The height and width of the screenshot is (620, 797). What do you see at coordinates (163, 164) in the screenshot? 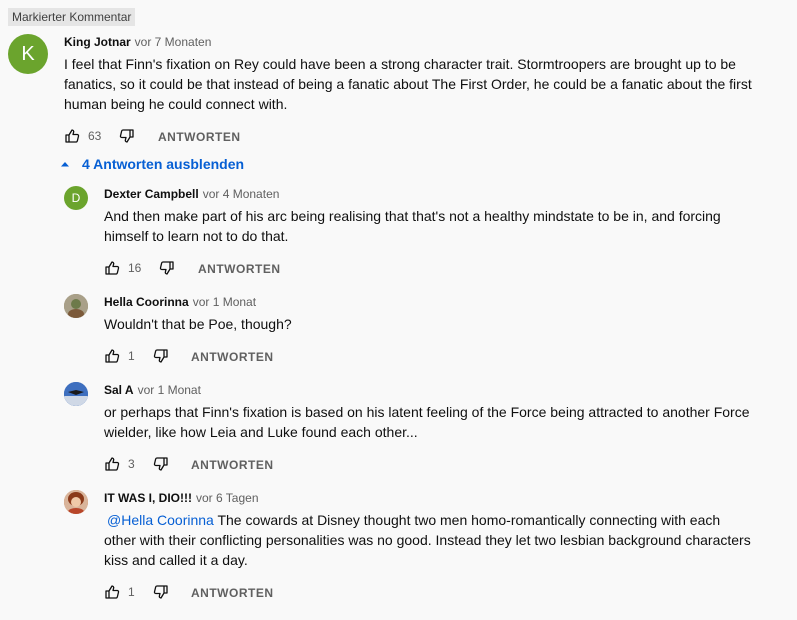
I see `hide-replies-label: 4 Antworten ausblenden` at bounding box center [163, 164].